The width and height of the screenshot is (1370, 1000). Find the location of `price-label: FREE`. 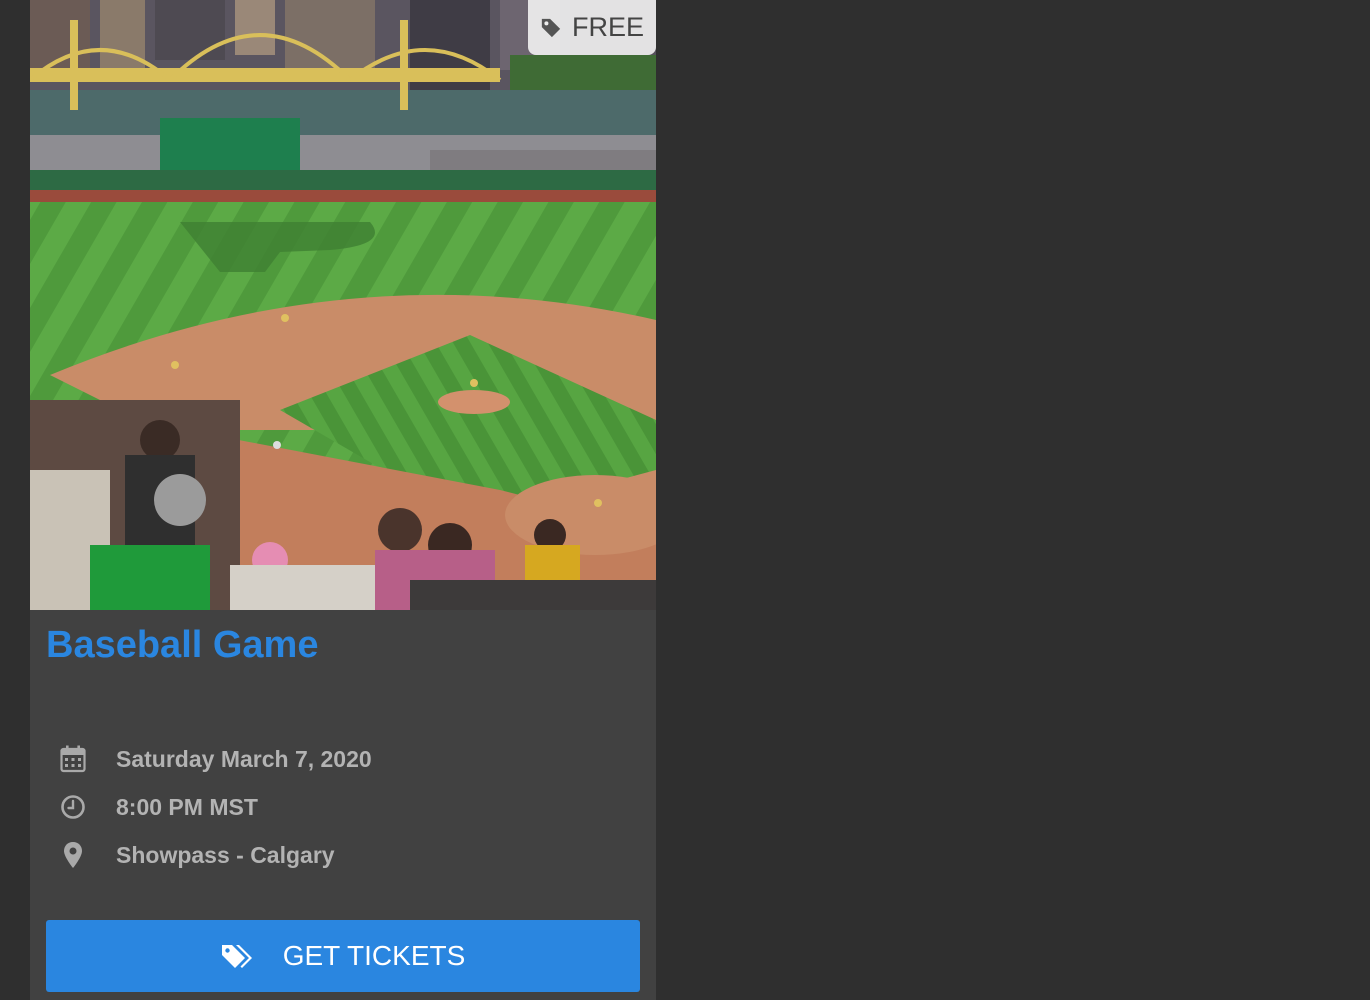

price-label: FREE is located at coordinates (607, 27).